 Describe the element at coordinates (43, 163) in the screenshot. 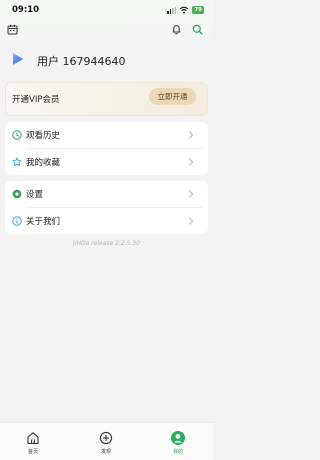

I see `menu-item-label: 我的收藏` at that location.